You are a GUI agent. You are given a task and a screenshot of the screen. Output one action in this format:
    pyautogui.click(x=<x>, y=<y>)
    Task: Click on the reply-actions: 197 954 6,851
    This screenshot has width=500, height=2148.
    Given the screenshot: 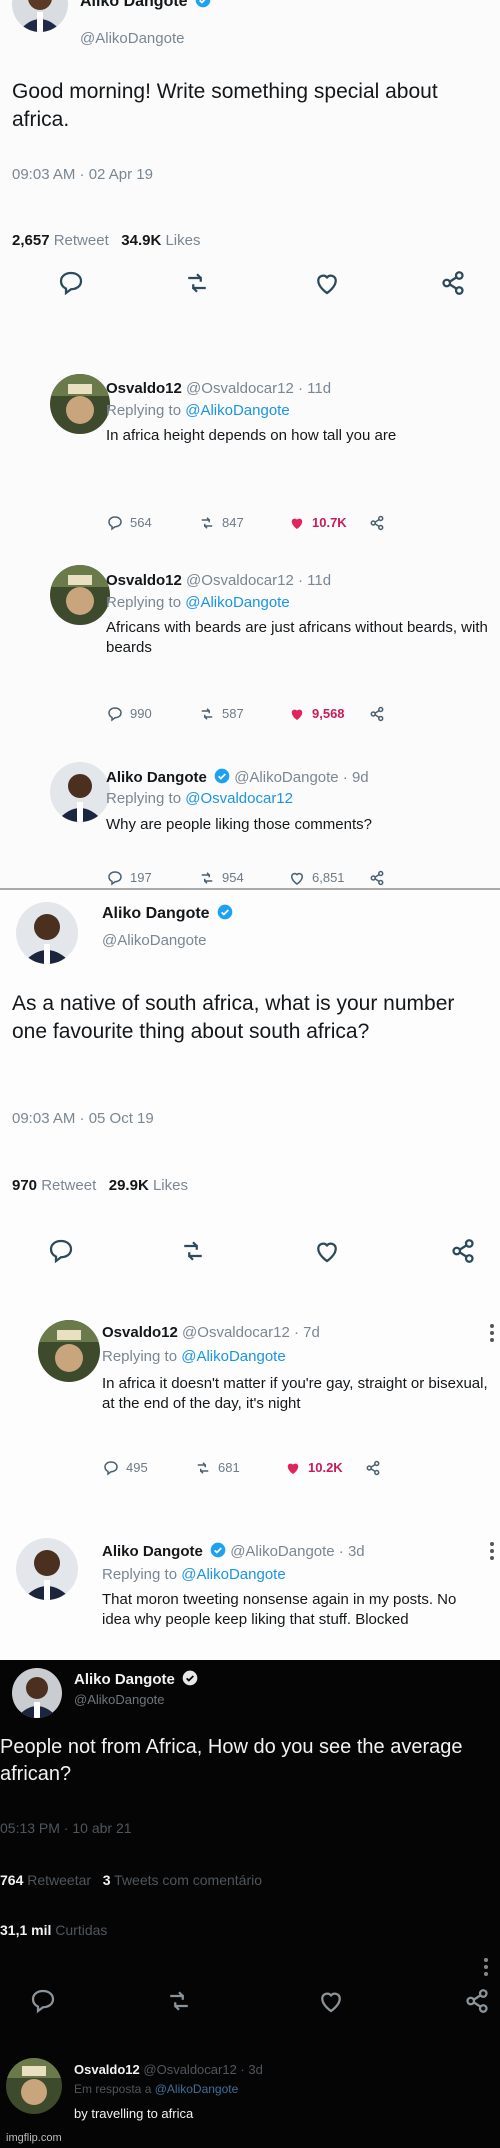 What is the action you would take?
    pyautogui.click(x=286, y=879)
    